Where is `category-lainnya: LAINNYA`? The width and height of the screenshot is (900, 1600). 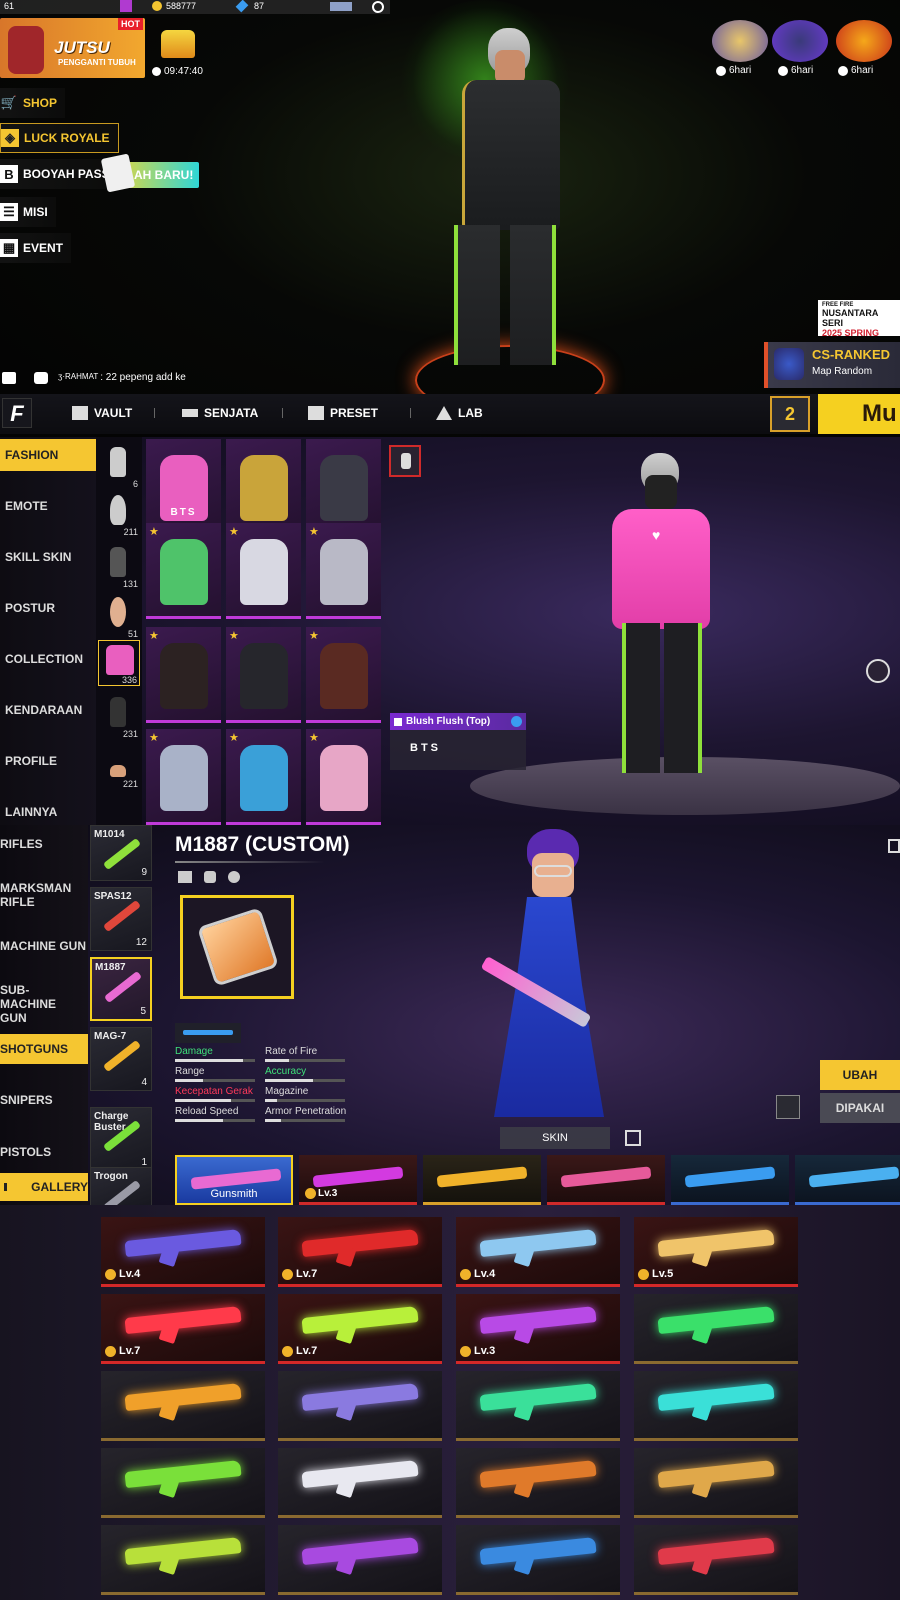 category-lainnya: LAINNYA is located at coordinates (31, 812).